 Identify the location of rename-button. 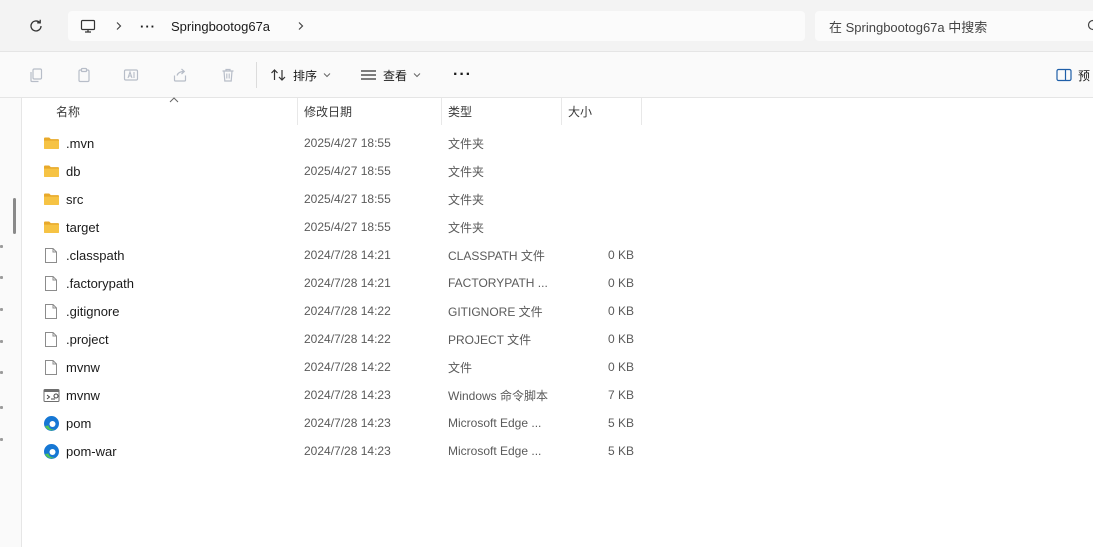
(131, 75).